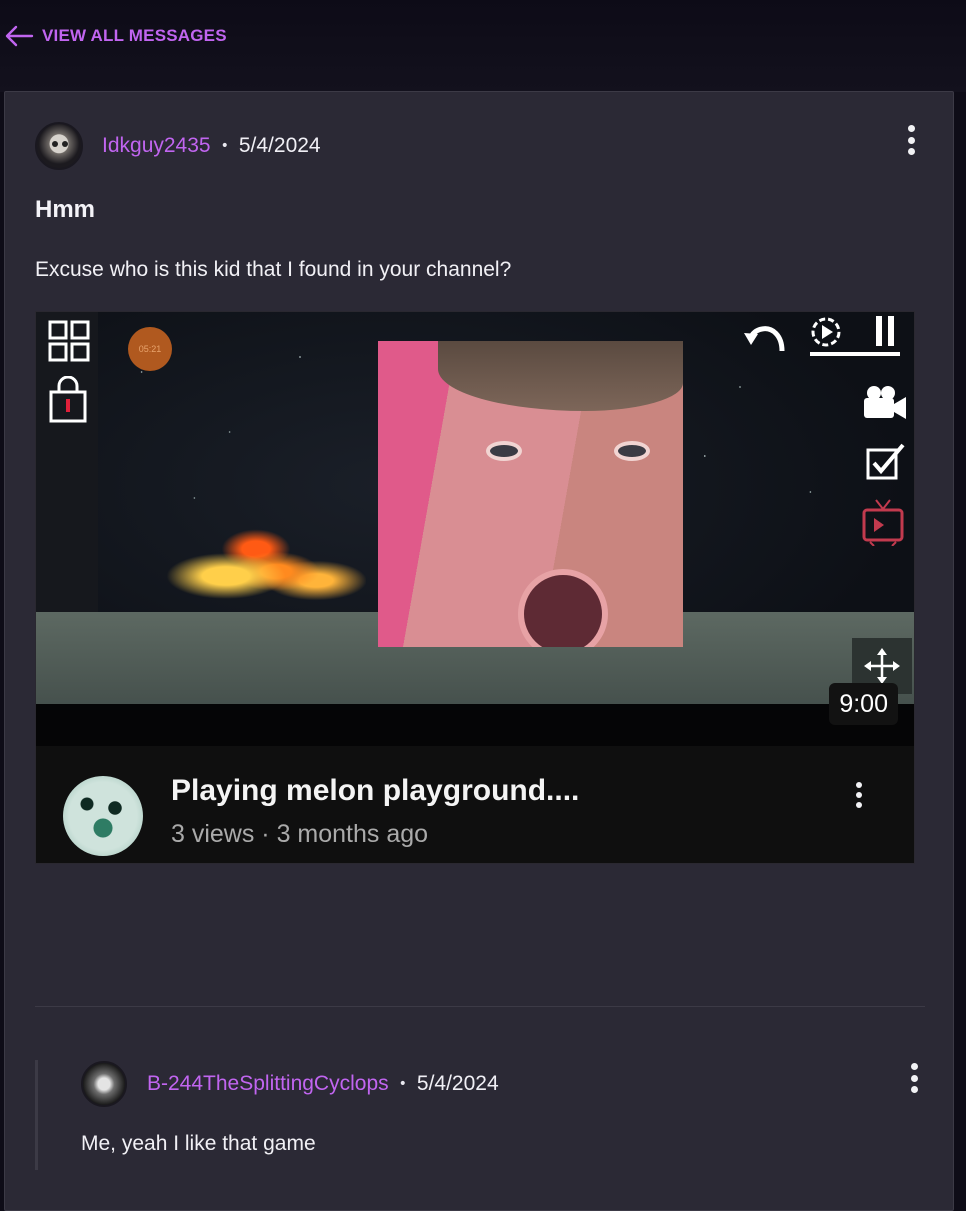 The width and height of the screenshot is (966, 1211). What do you see at coordinates (886, 462) in the screenshot?
I see `checkbox-icon` at bounding box center [886, 462].